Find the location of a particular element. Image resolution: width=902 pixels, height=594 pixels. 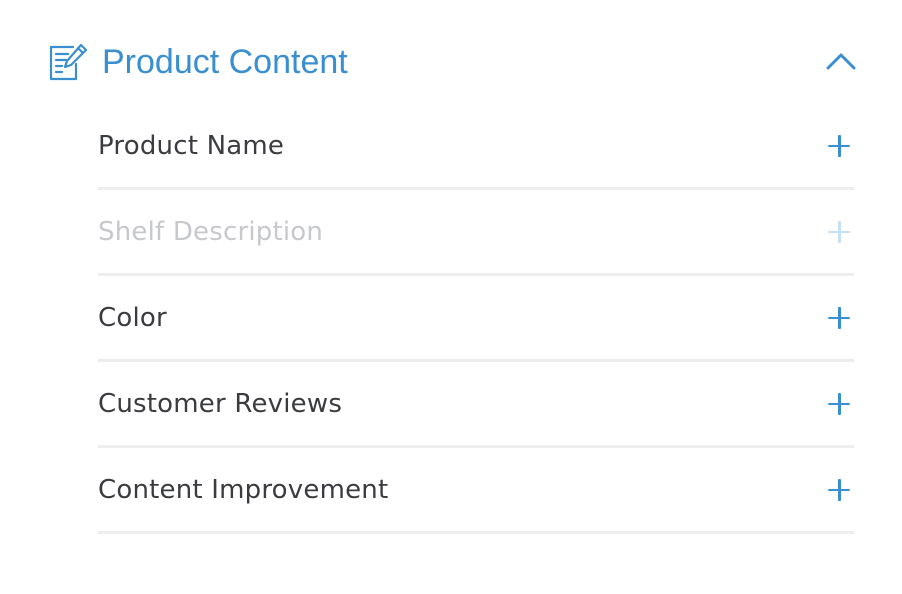

list-item-label: Shelf Description is located at coordinates (211, 231).